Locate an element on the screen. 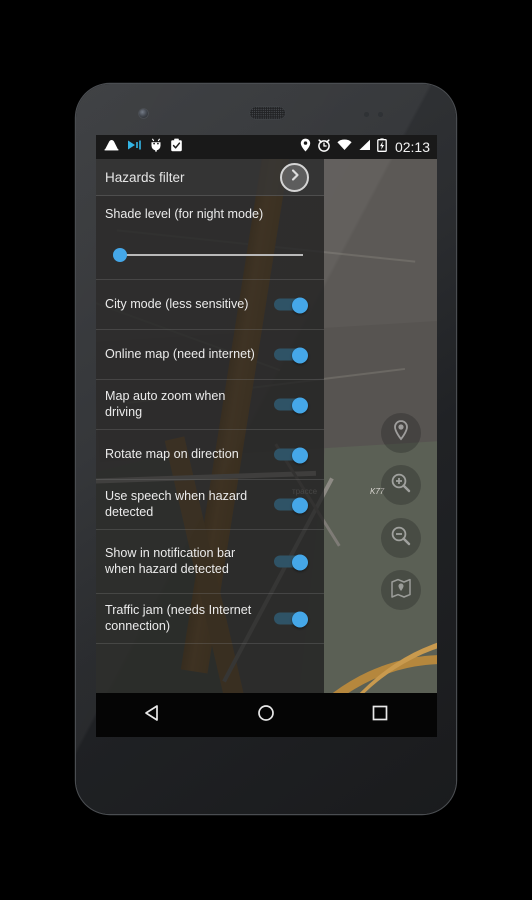 The image size is (532, 900). cell-signal-icon is located at coordinates (364, 147).